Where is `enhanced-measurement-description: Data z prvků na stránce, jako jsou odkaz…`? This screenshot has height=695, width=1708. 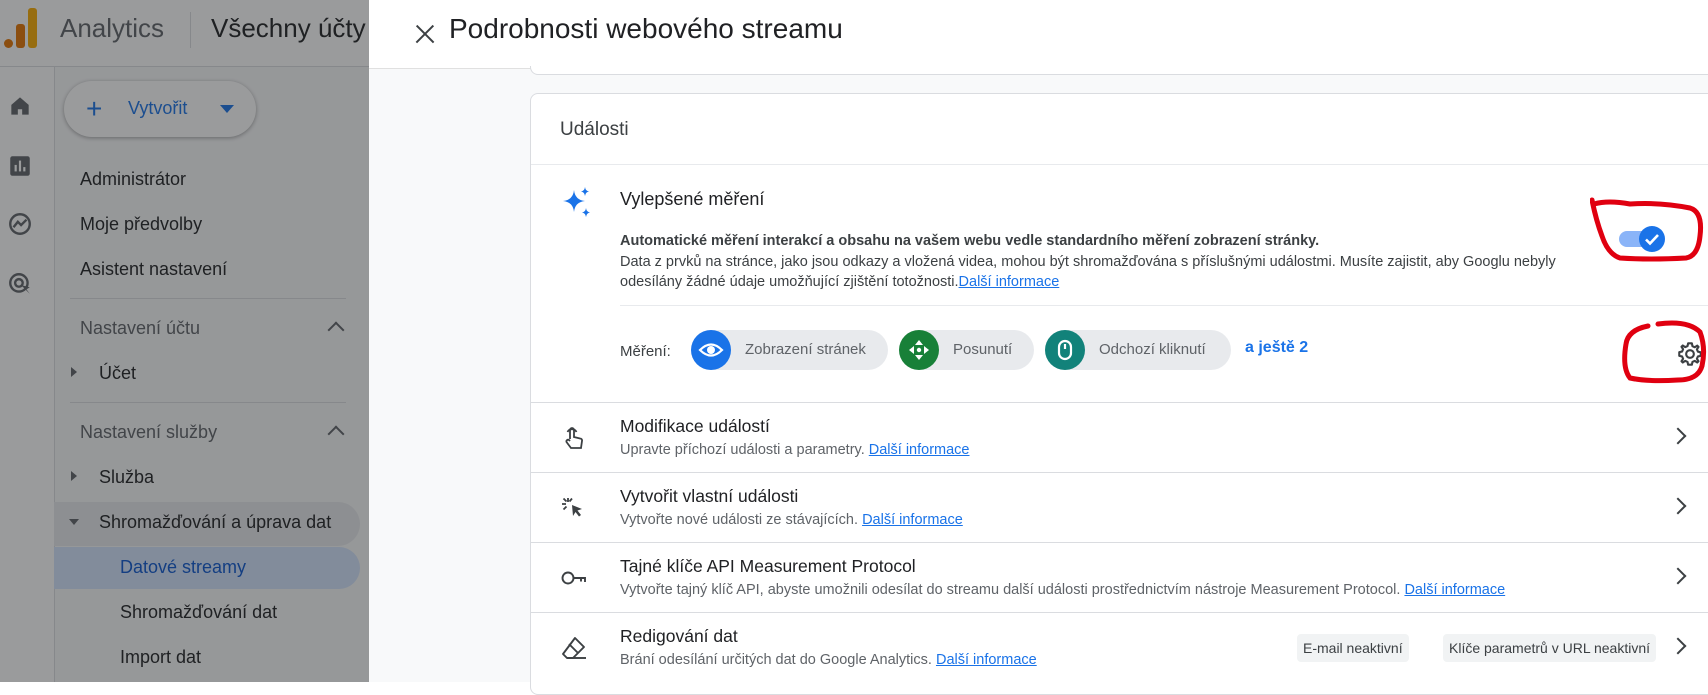 enhanced-measurement-description: Data z prvků na stránce, jako jsou odkaz… is located at coordinates (1100, 272).